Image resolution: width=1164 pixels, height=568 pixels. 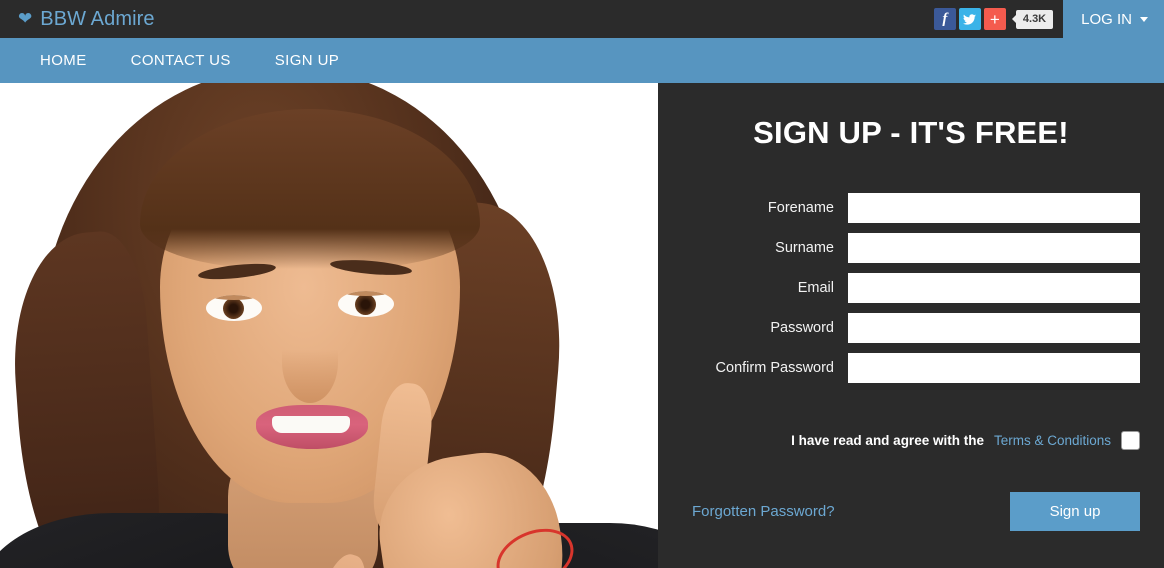 I want to click on facebook-share-icon: f, so click(x=944, y=19).